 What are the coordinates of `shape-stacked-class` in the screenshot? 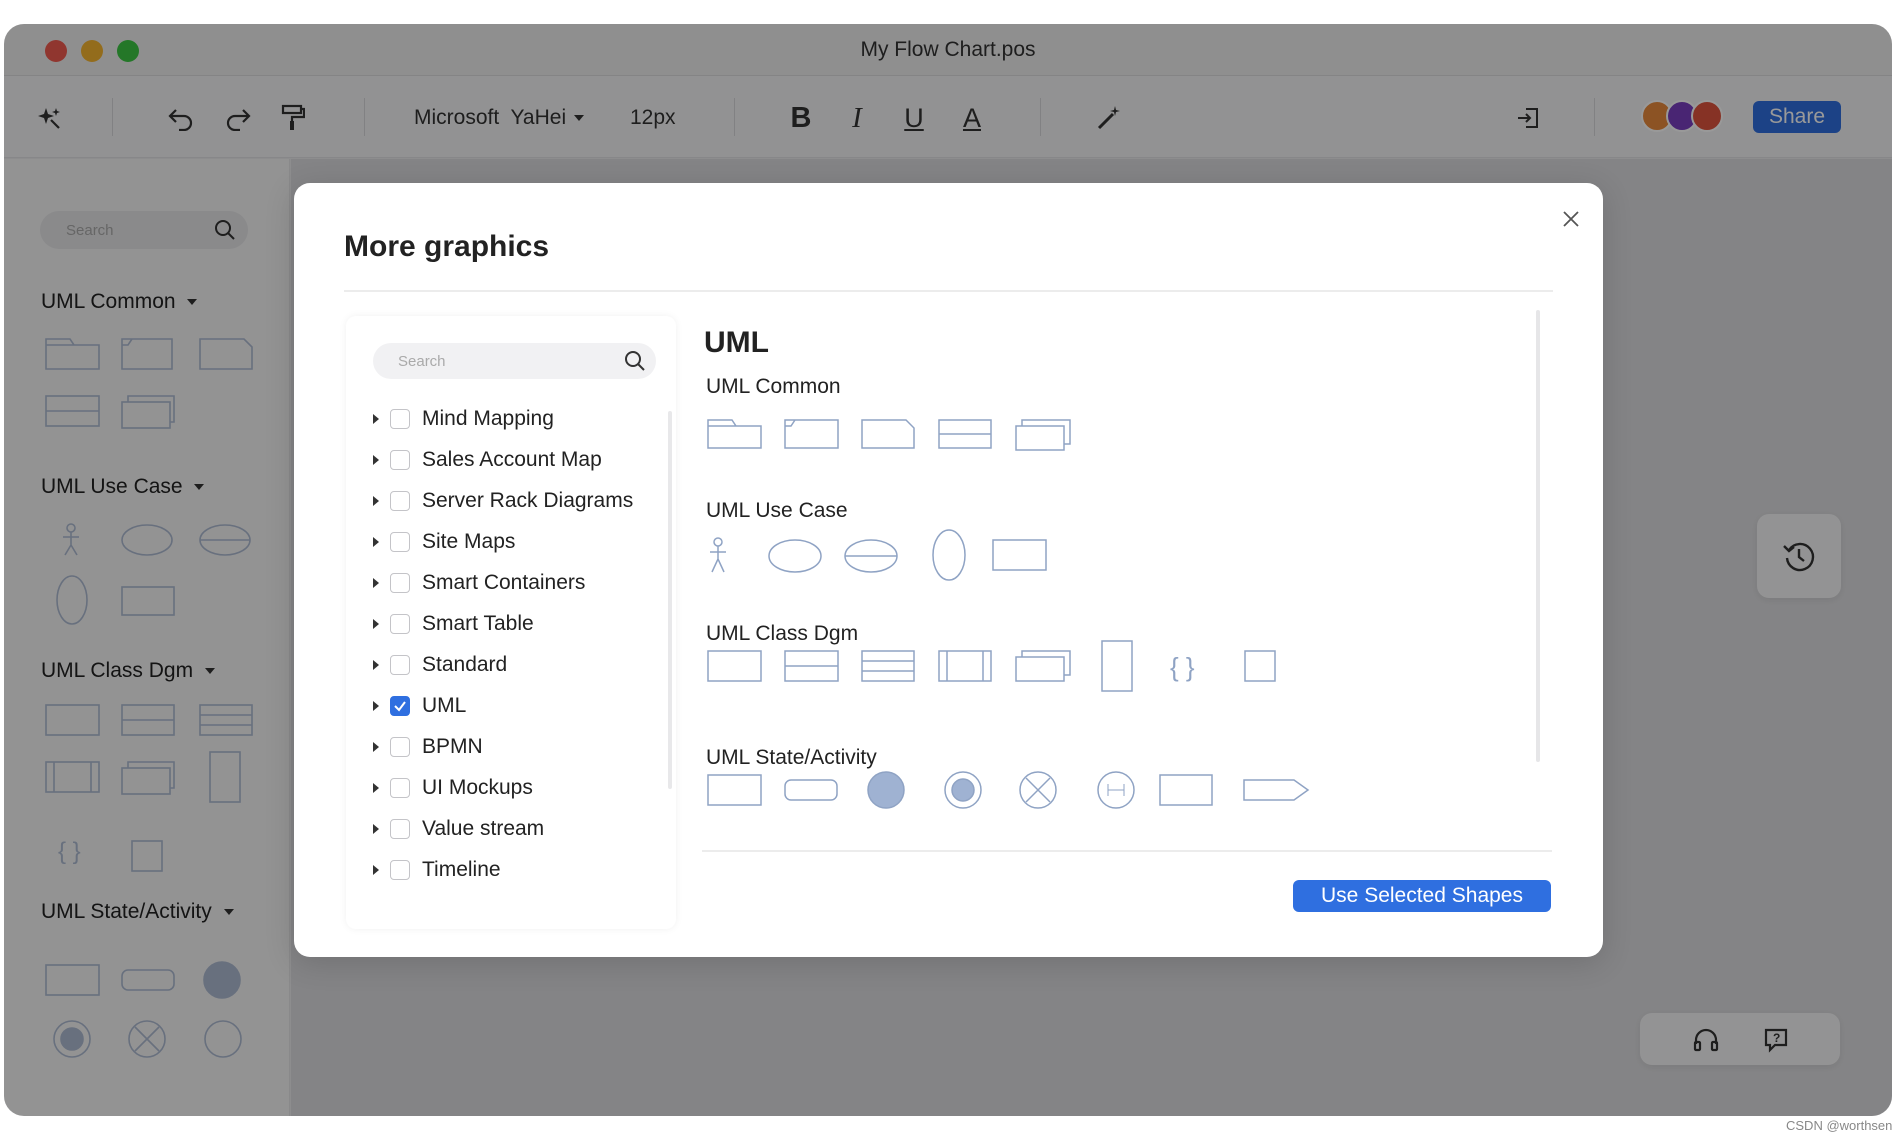 It's located at (1043, 666).